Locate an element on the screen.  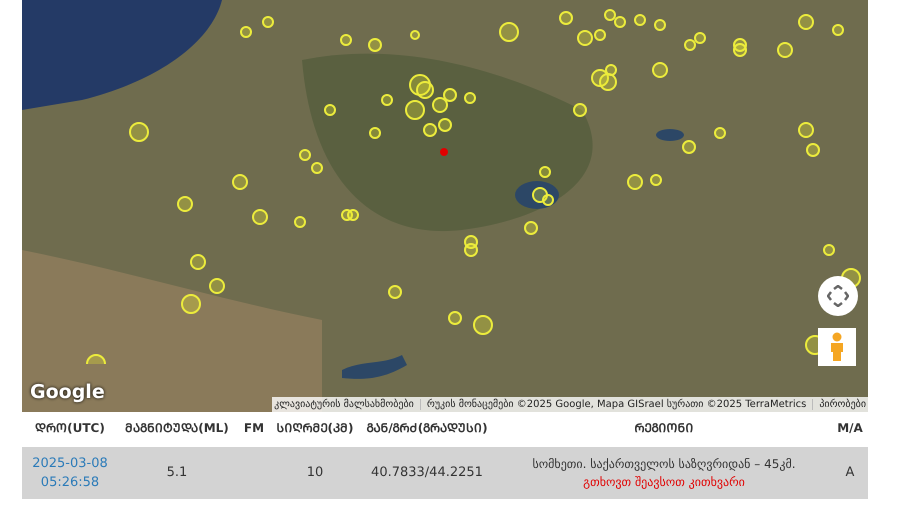
questionnaire-link: გთხოვთ შეავსოთ კითხვარი is located at coordinates (664, 482).